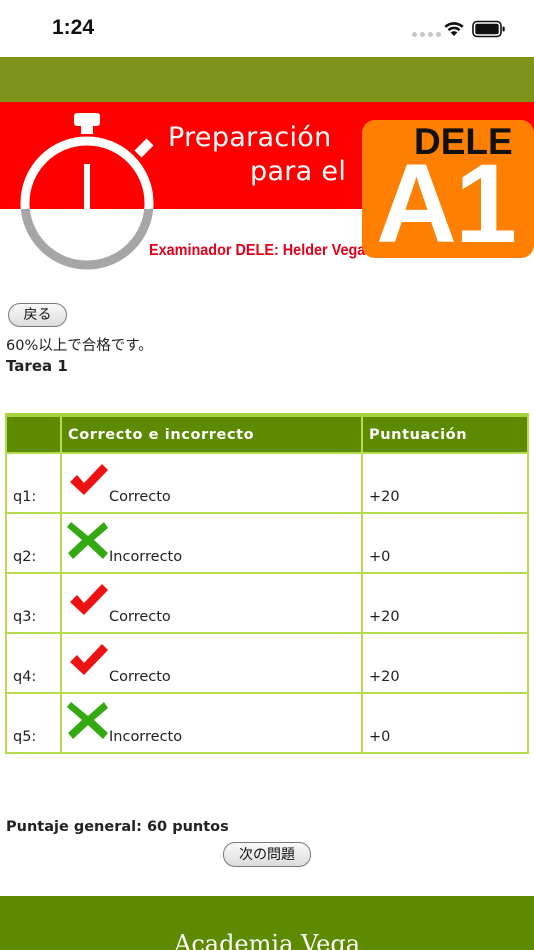  What do you see at coordinates (446, 203) in the screenshot?
I see `level-badge-level: A1` at bounding box center [446, 203].